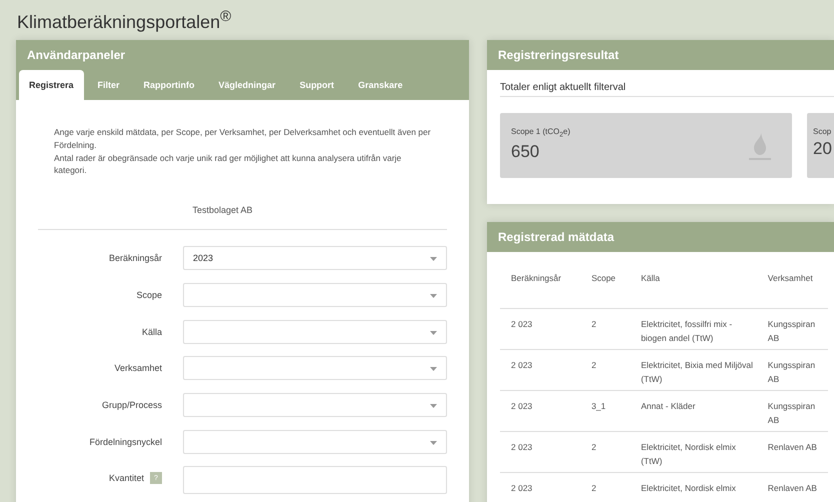 The height and width of the screenshot is (502, 834). Describe the element at coordinates (688, 488) in the screenshot. I see `table-cell: Elektricitet, Nordisk elmix` at that location.